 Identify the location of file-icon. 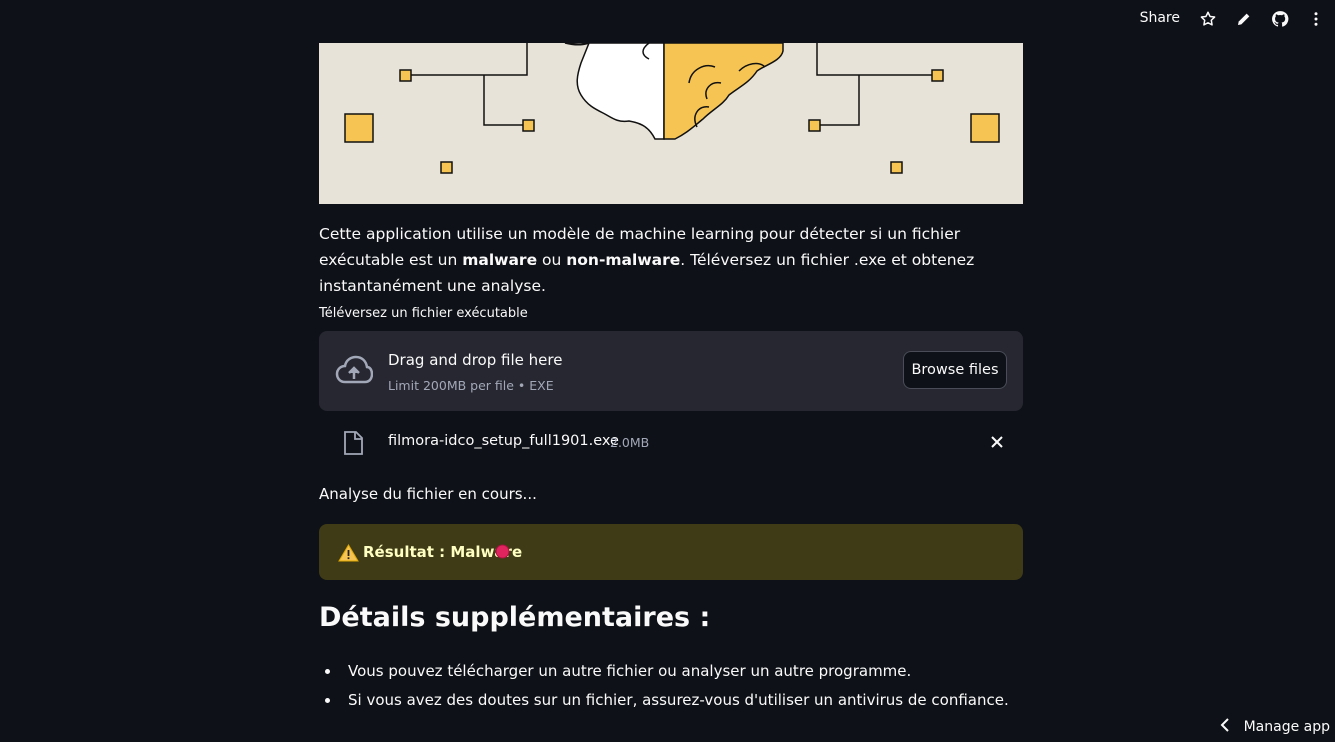
(353, 443).